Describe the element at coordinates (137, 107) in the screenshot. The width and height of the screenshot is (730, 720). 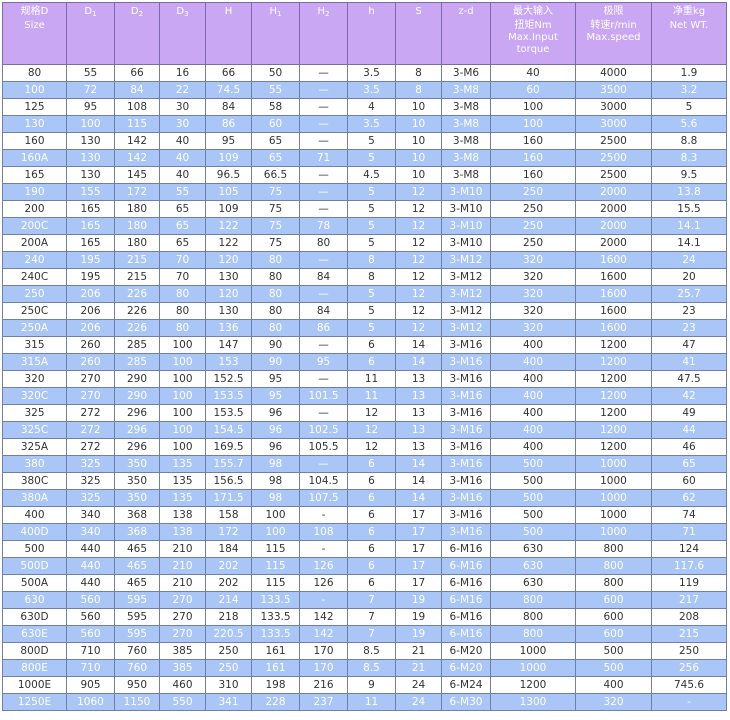
I see `table-cell: 108` at that location.